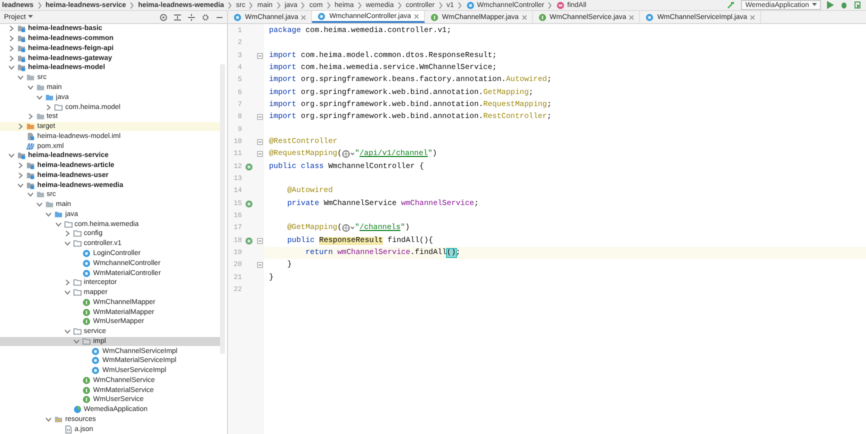 The width and height of the screenshot is (866, 434). I want to click on json-file-icon, so click(68, 429).